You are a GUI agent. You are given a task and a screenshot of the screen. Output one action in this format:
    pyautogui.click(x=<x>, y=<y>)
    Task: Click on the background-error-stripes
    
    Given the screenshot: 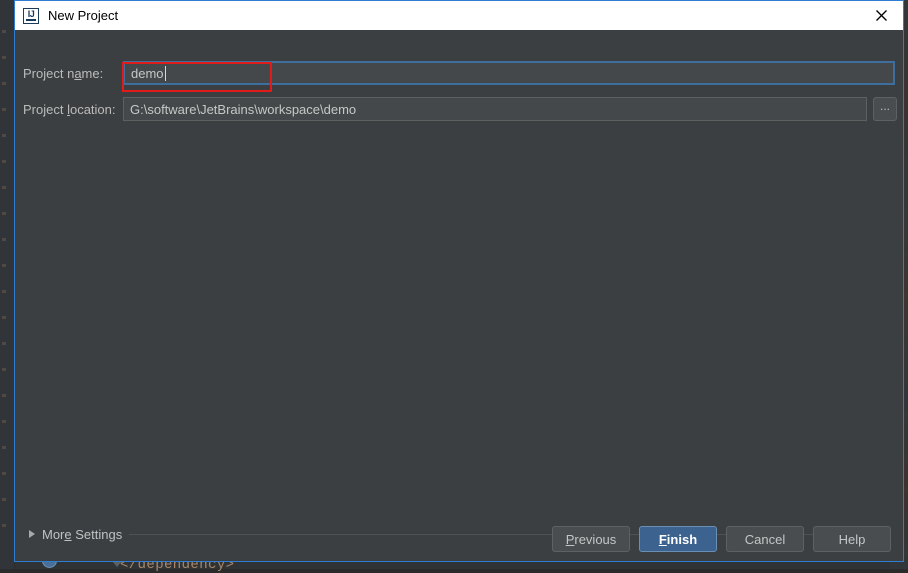 What is the action you would take?
    pyautogui.click(x=4, y=280)
    